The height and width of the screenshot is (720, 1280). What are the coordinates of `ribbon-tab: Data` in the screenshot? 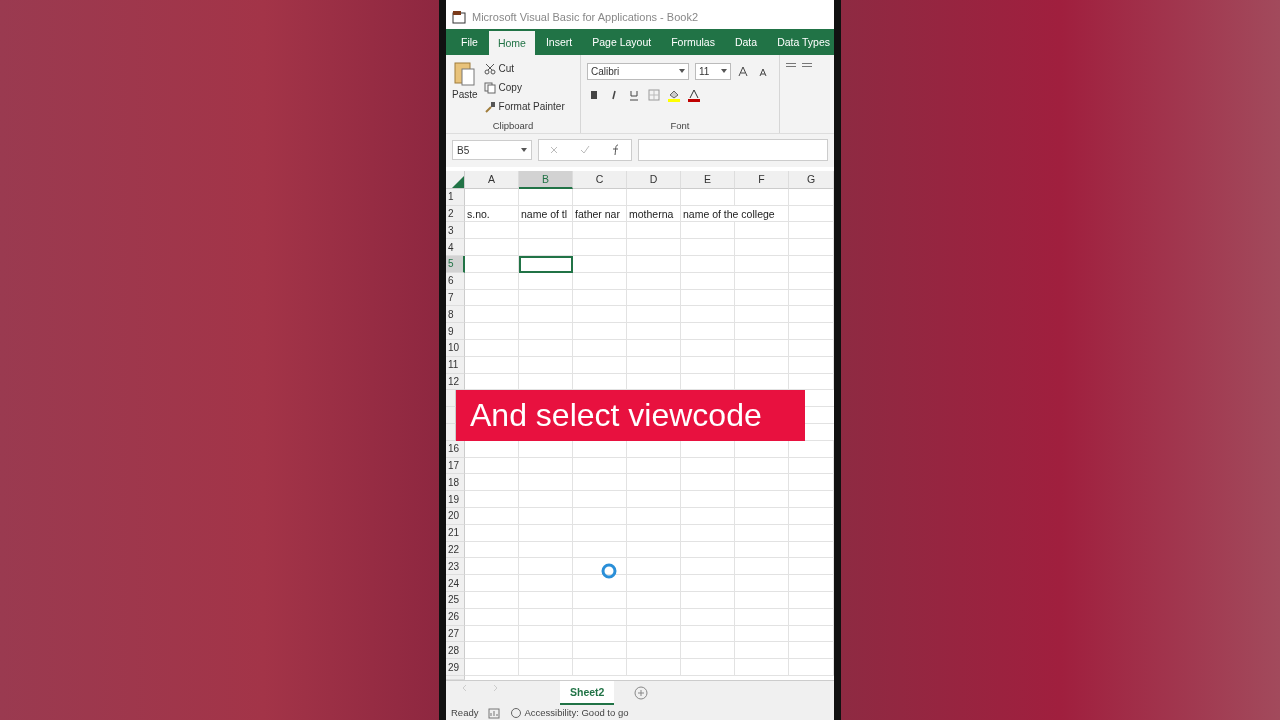 It's located at (746, 42).